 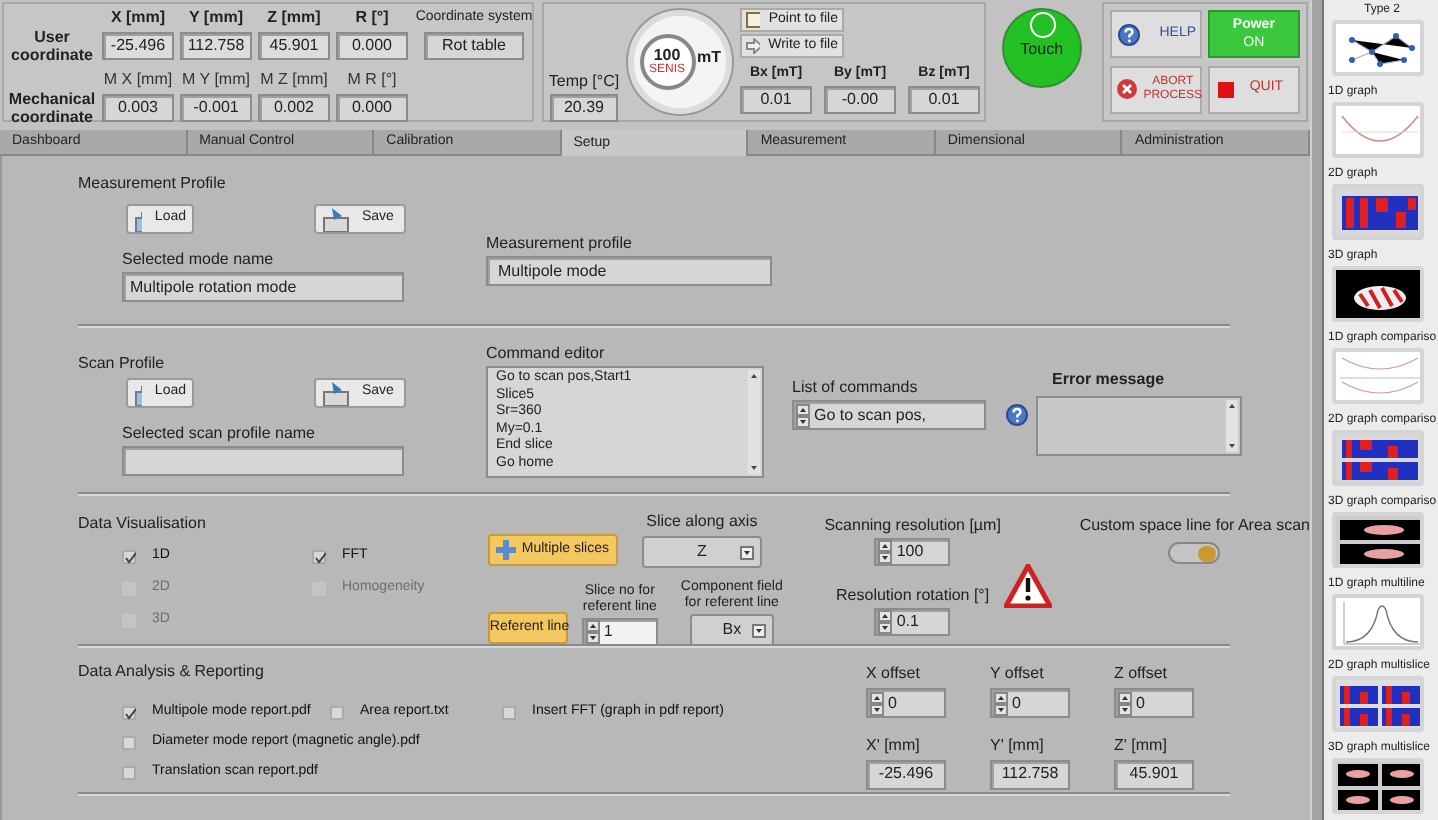 What do you see at coordinates (629, 271) in the screenshot?
I see `value-field: Multipole mode` at bounding box center [629, 271].